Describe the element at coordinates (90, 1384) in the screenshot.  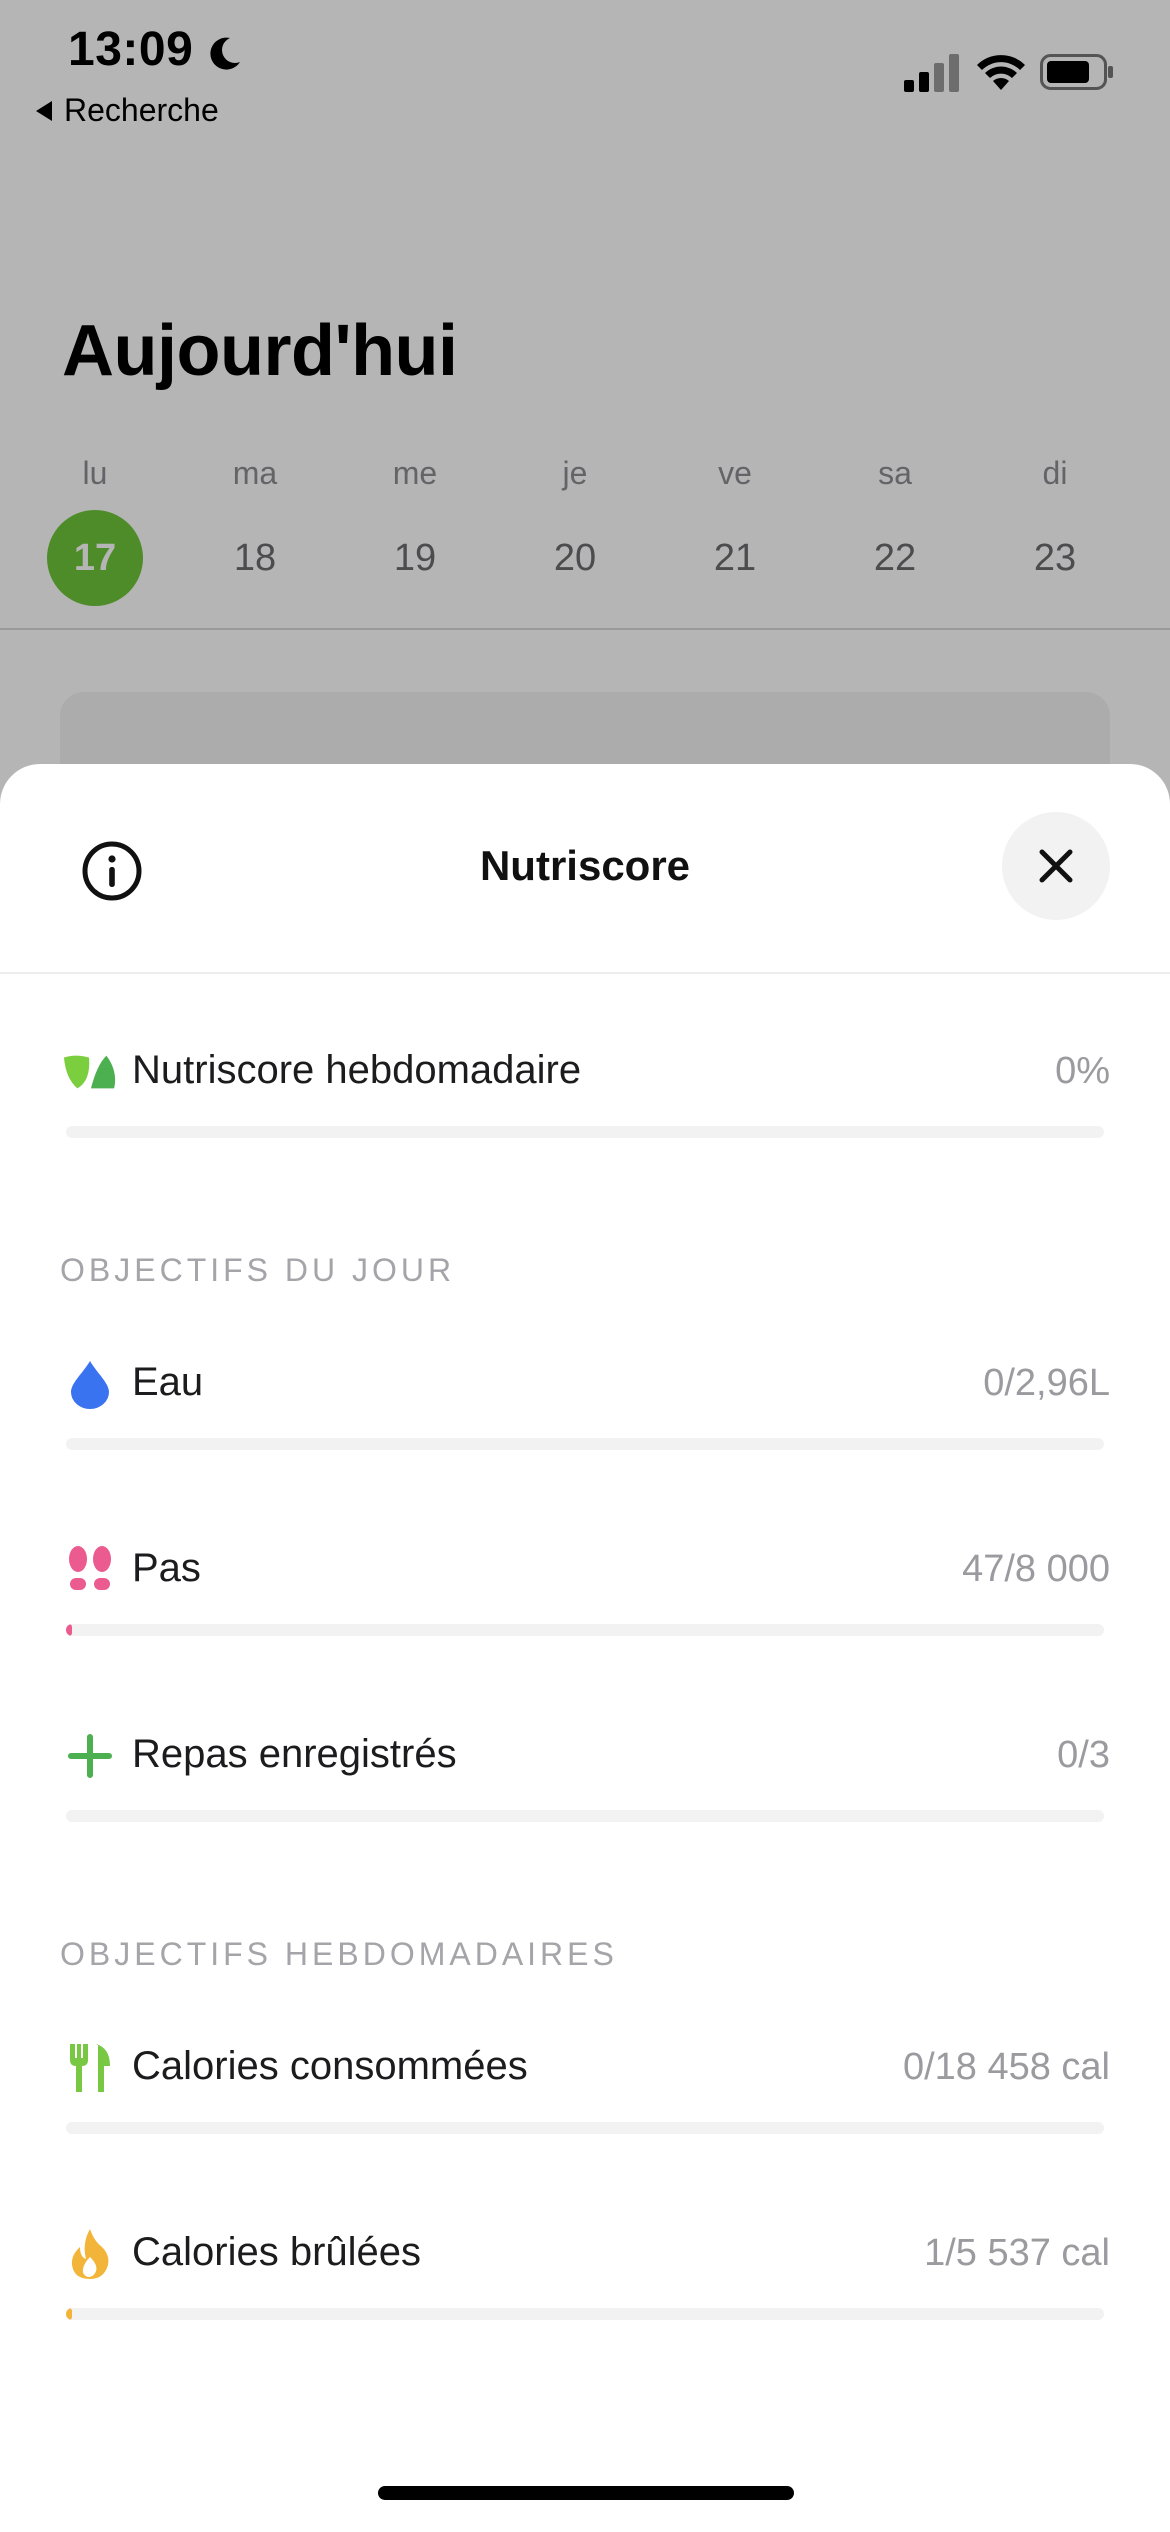
I see `water-drop-icon` at that location.